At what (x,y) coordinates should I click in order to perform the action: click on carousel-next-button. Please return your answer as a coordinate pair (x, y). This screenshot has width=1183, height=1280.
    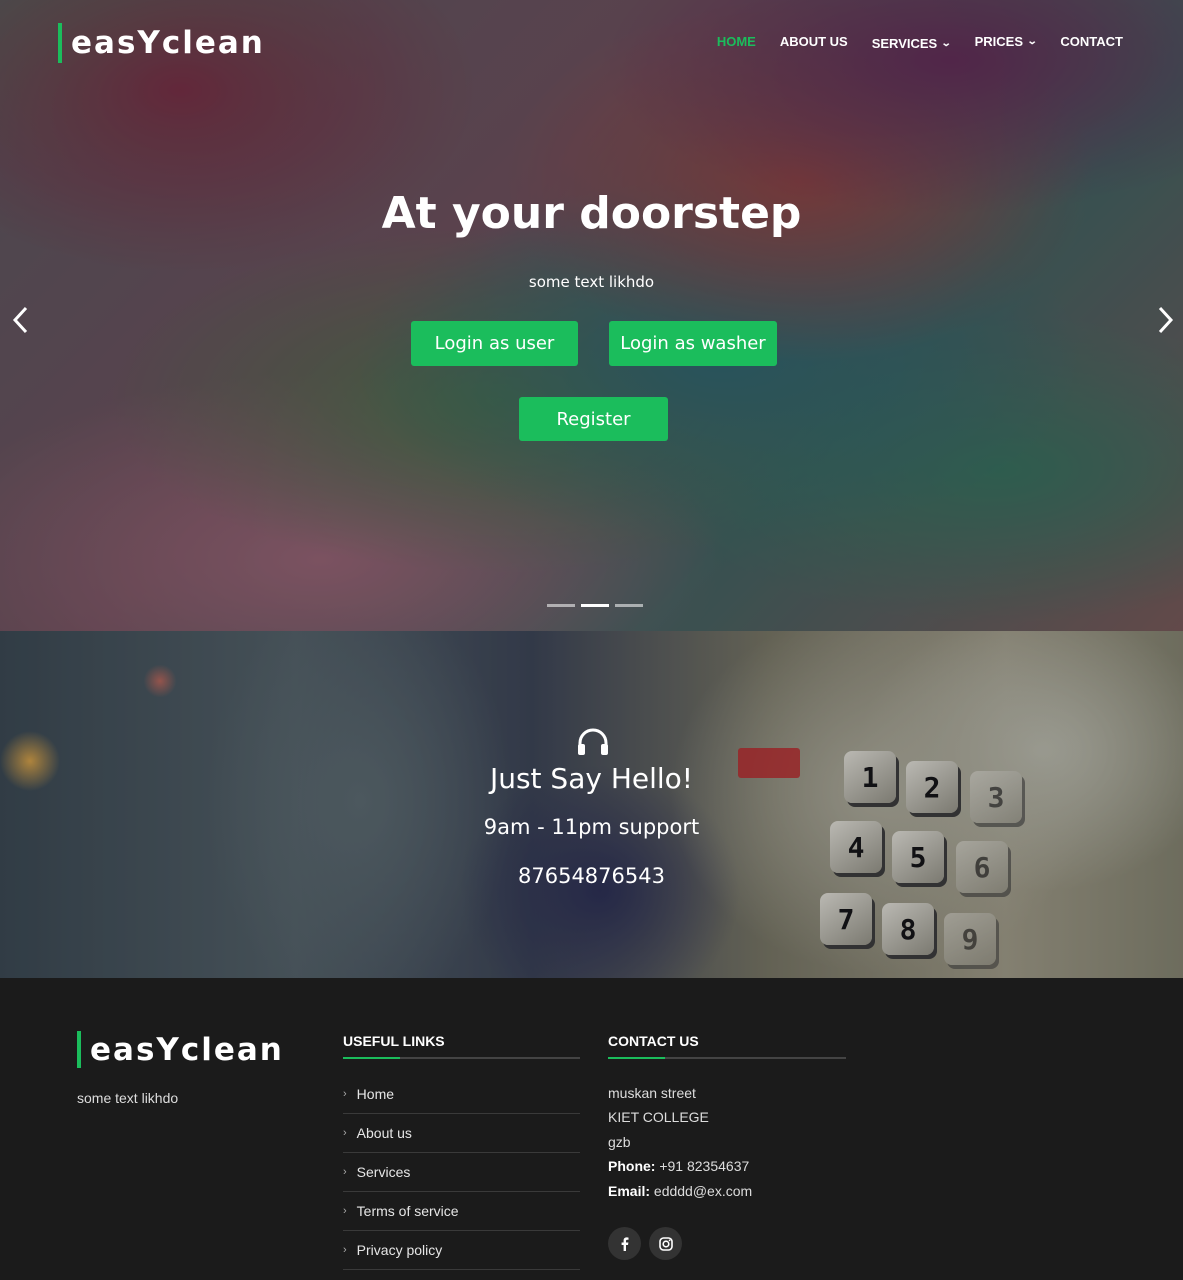
    Looking at the image, I should click on (1166, 320).